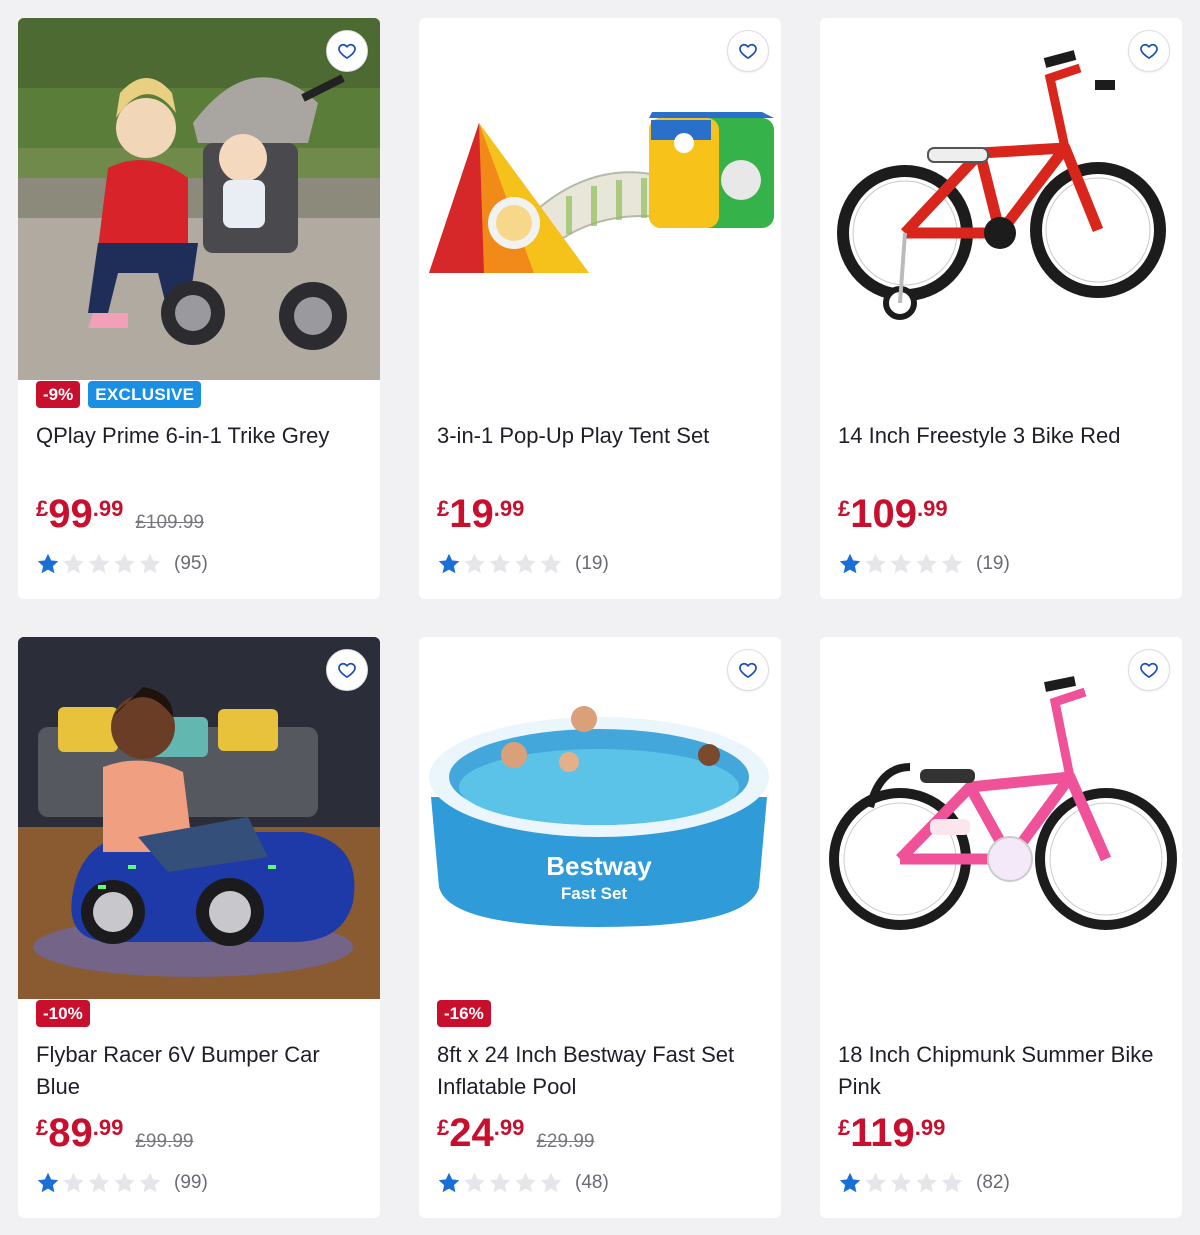  What do you see at coordinates (164, 1141) in the screenshot?
I see `was-price: £99.99` at bounding box center [164, 1141].